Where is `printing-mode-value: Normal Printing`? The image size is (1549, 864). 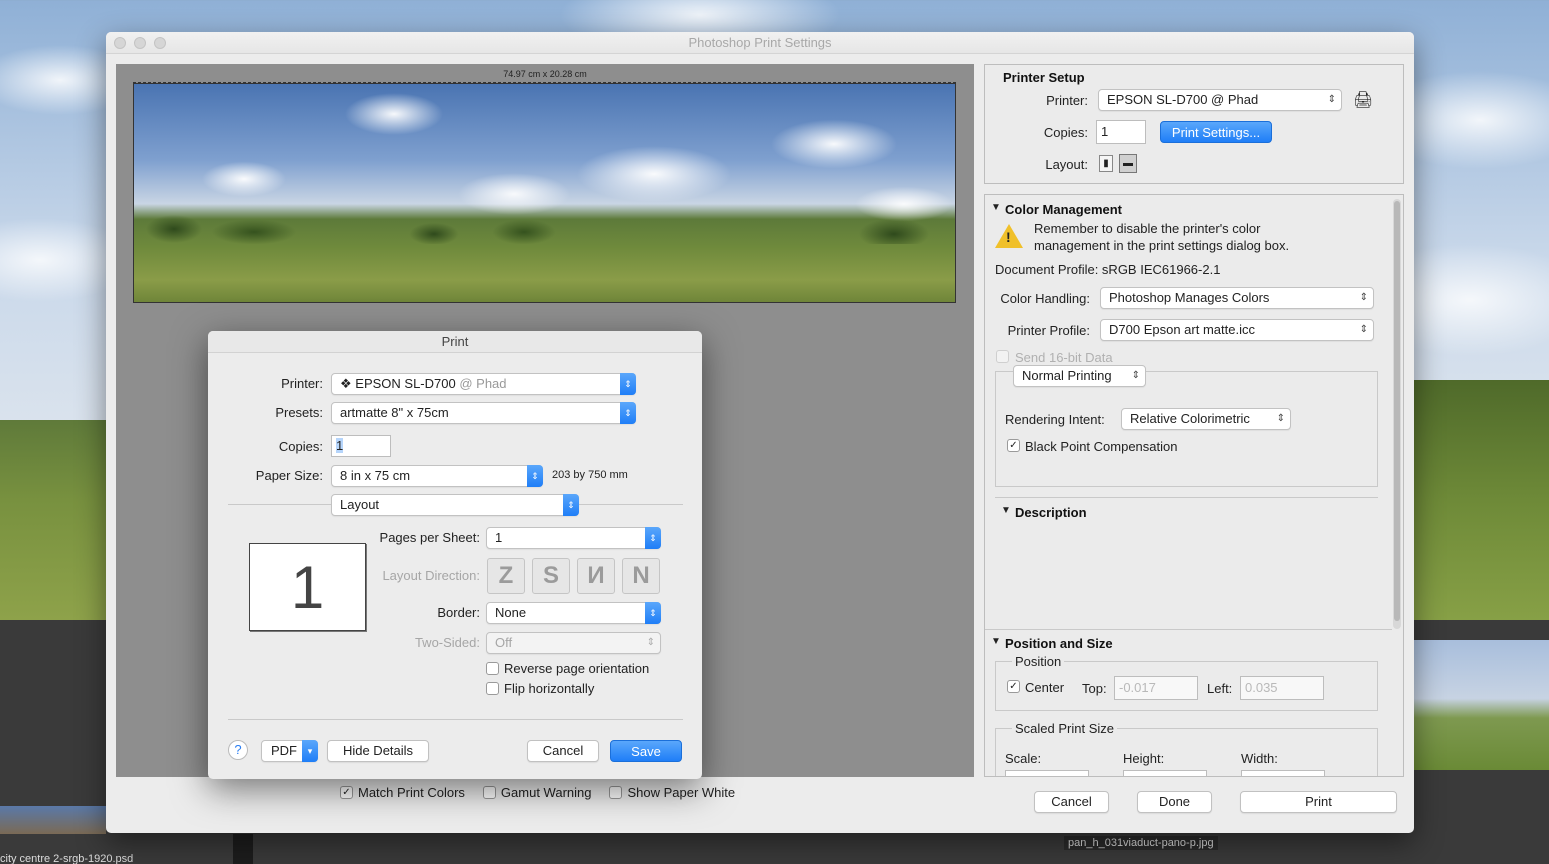 printing-mode-value: Normal Printing is located at coordinates (1067, 375).